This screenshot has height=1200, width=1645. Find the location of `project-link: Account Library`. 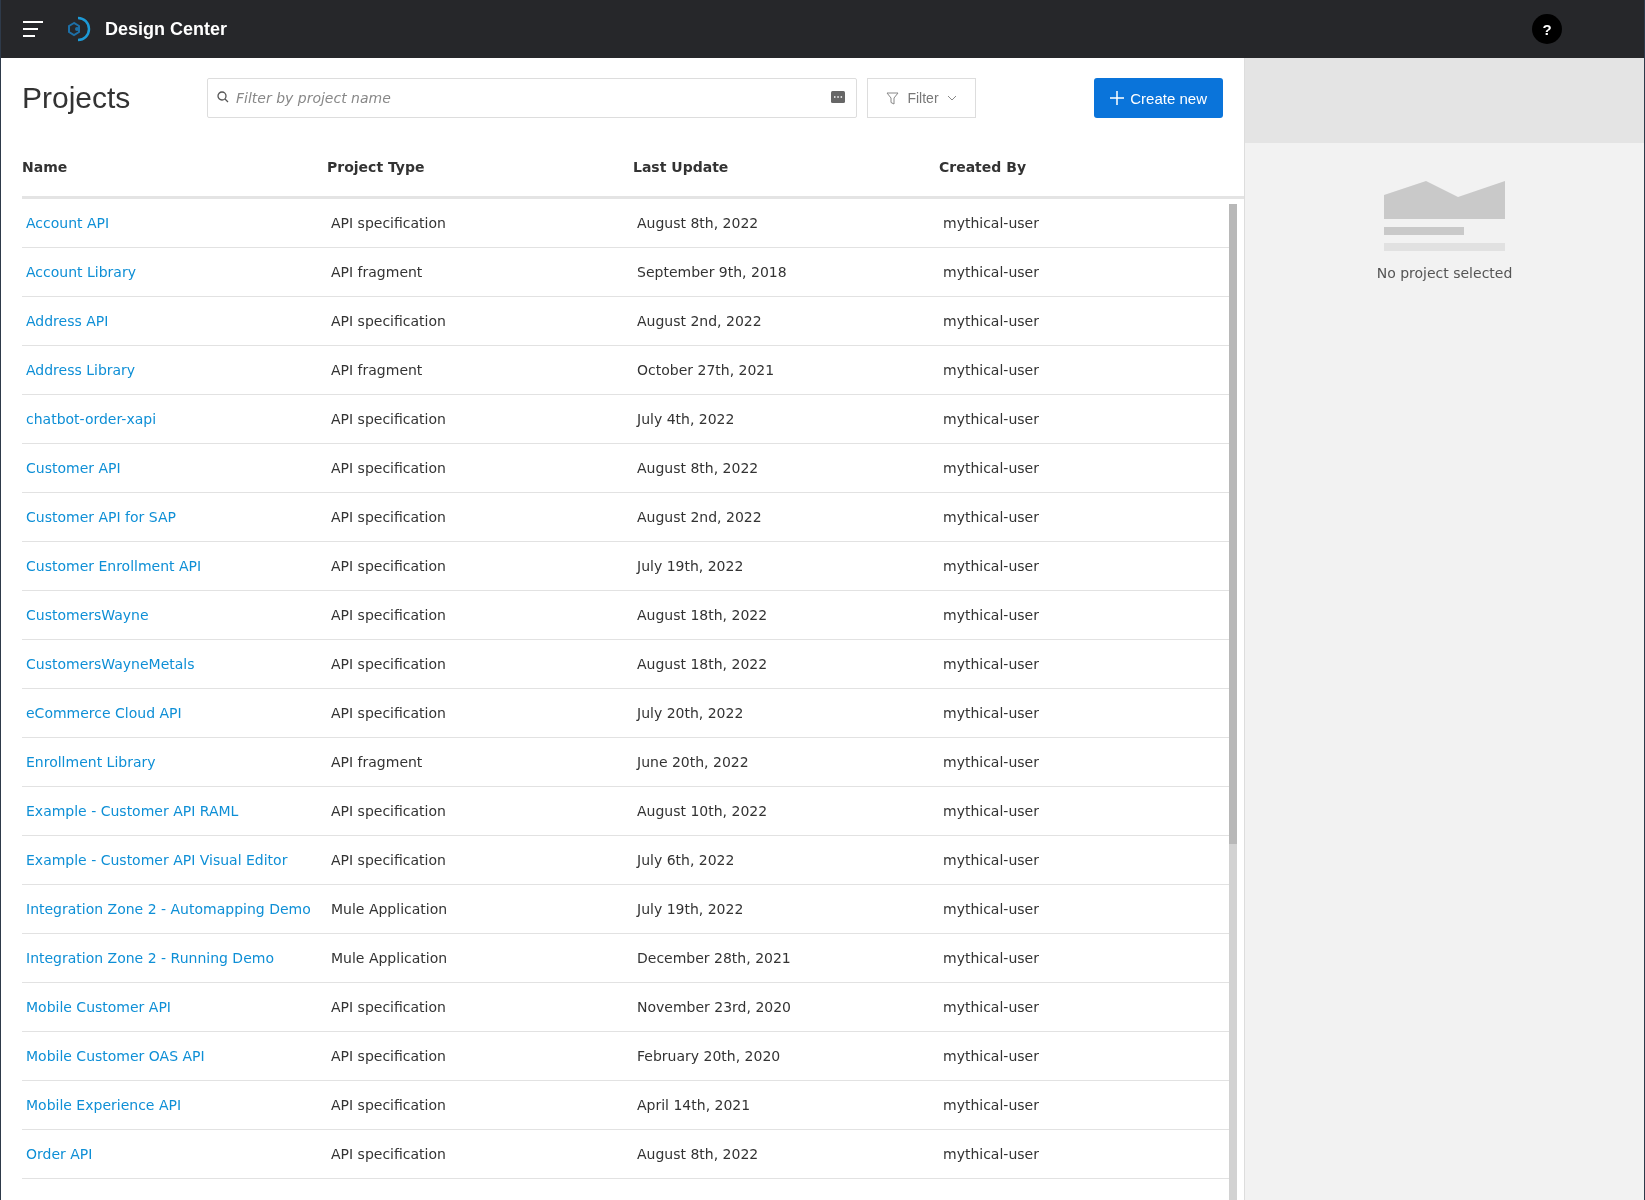

project-link: Account Library is located at coordinates (79, 272).